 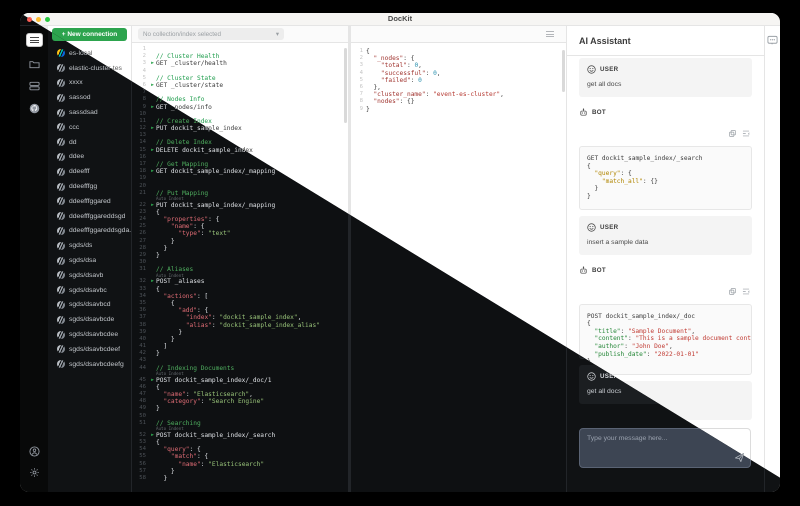 What do you see at coordinates (458, 80) in the screenshot?
I see `code-line: 5 "failed": 0` at bounding box center [458, 80].